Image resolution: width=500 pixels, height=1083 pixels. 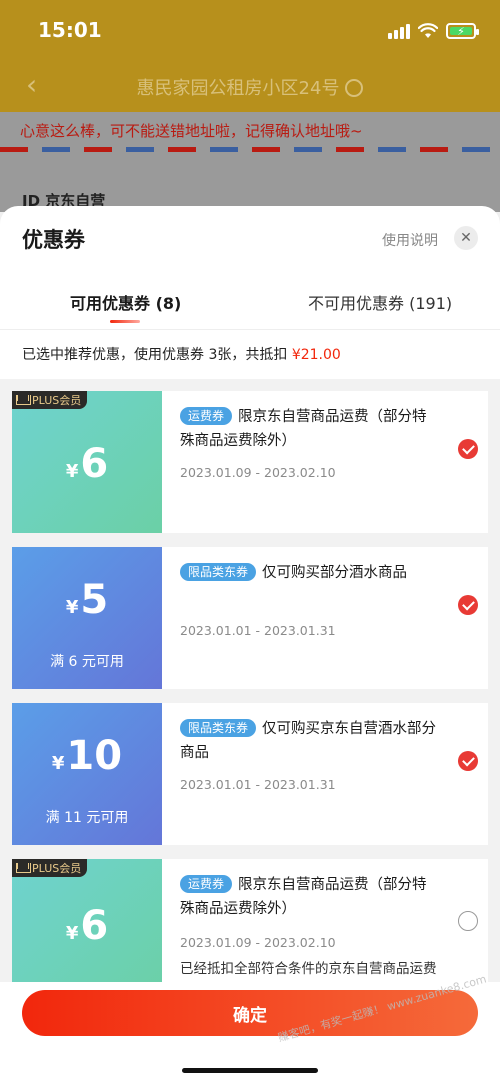 I want to click on battery-icon: ⚡, so click(x=462, y=31).